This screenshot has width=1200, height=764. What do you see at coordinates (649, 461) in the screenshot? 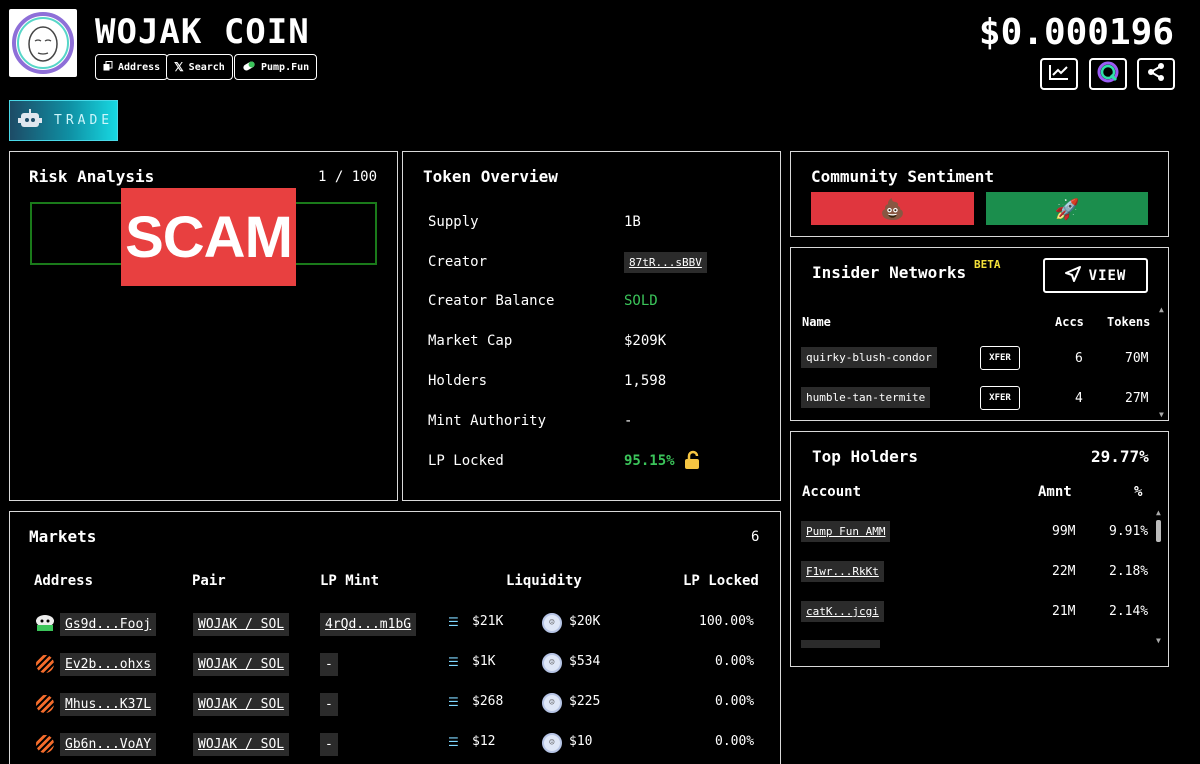
I see `lp-locked-value: 95.15%` at bounding box center [649, 461].